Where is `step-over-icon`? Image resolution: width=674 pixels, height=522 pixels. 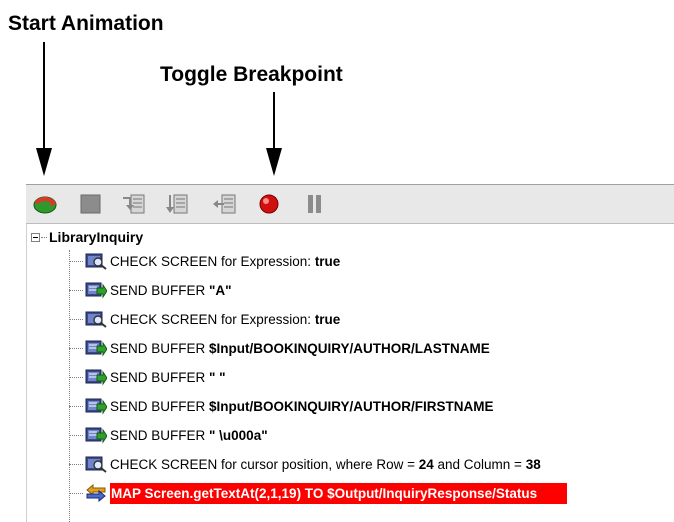 step-over-icon is located at coordinates (177, 204).